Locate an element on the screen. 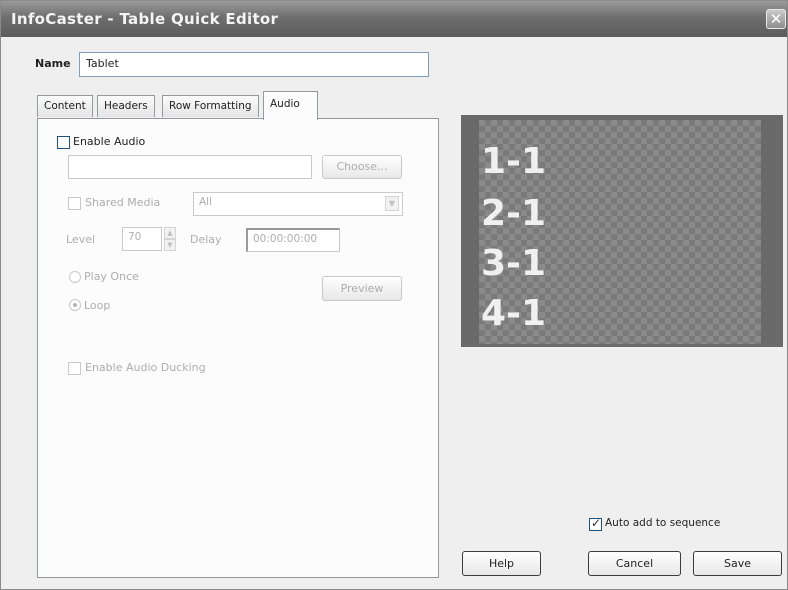 This screenshot has width=788, height=590. close-icon: ✕ is located at coordinates (776, 19).